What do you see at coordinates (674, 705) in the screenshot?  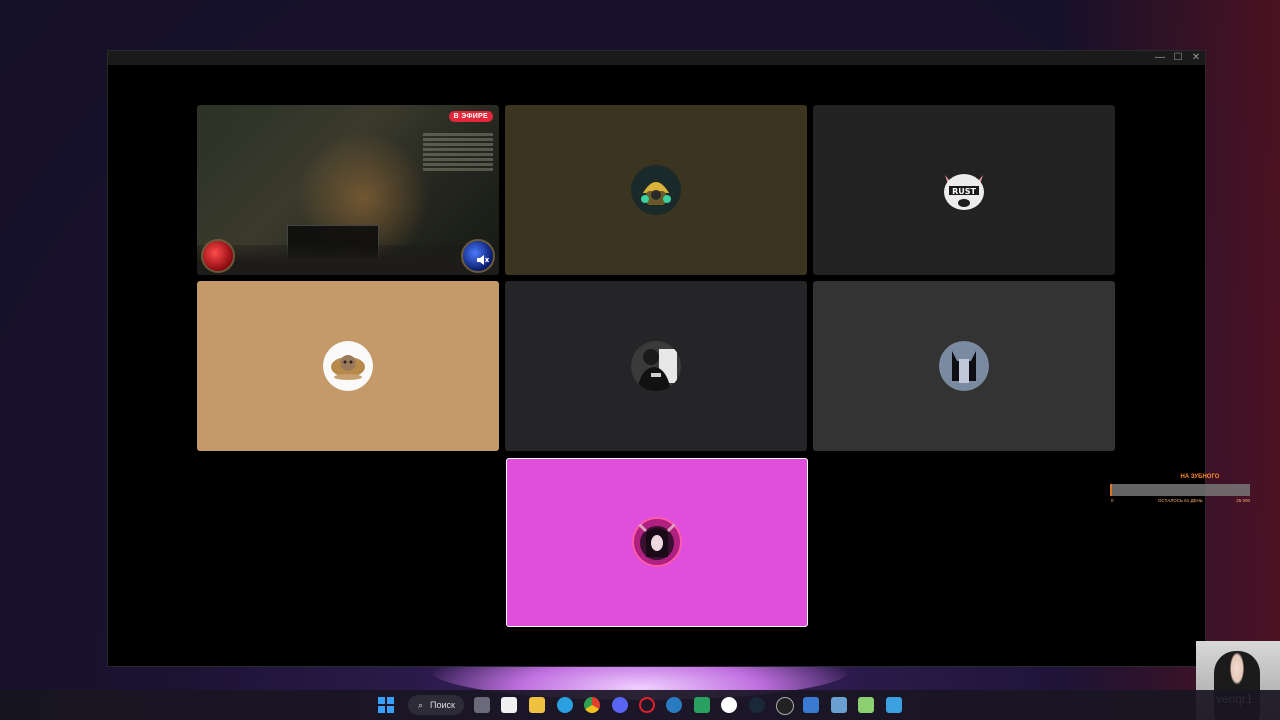 I see `wireshark-icon` at bounding box center [674, 705].